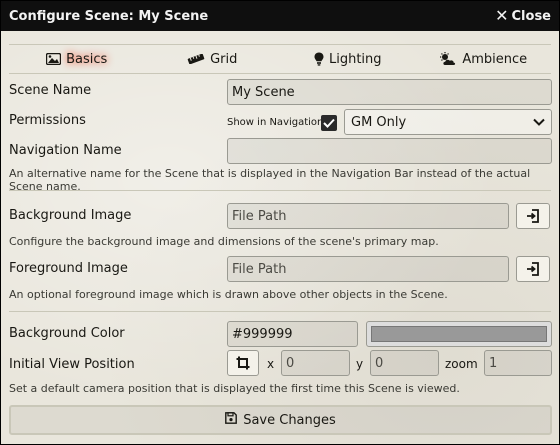 This screenshot has height=445, width=560. I want to click on background-color-label: Background Color, so click(67, 333).